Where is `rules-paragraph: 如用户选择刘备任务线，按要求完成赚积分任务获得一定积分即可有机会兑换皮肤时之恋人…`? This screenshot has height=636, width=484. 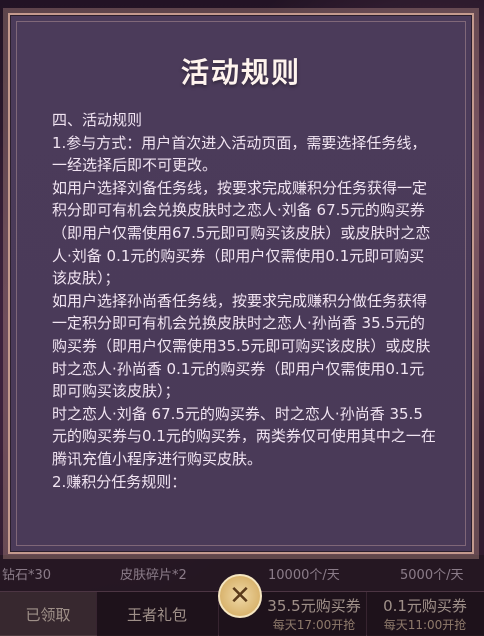
rules-paragraph: 如用户选择刘备任务线，按要求完成赚积分任务获得一定积分即可有机会兑换皮肤时之恋人… is located at coordinates (241, 233).